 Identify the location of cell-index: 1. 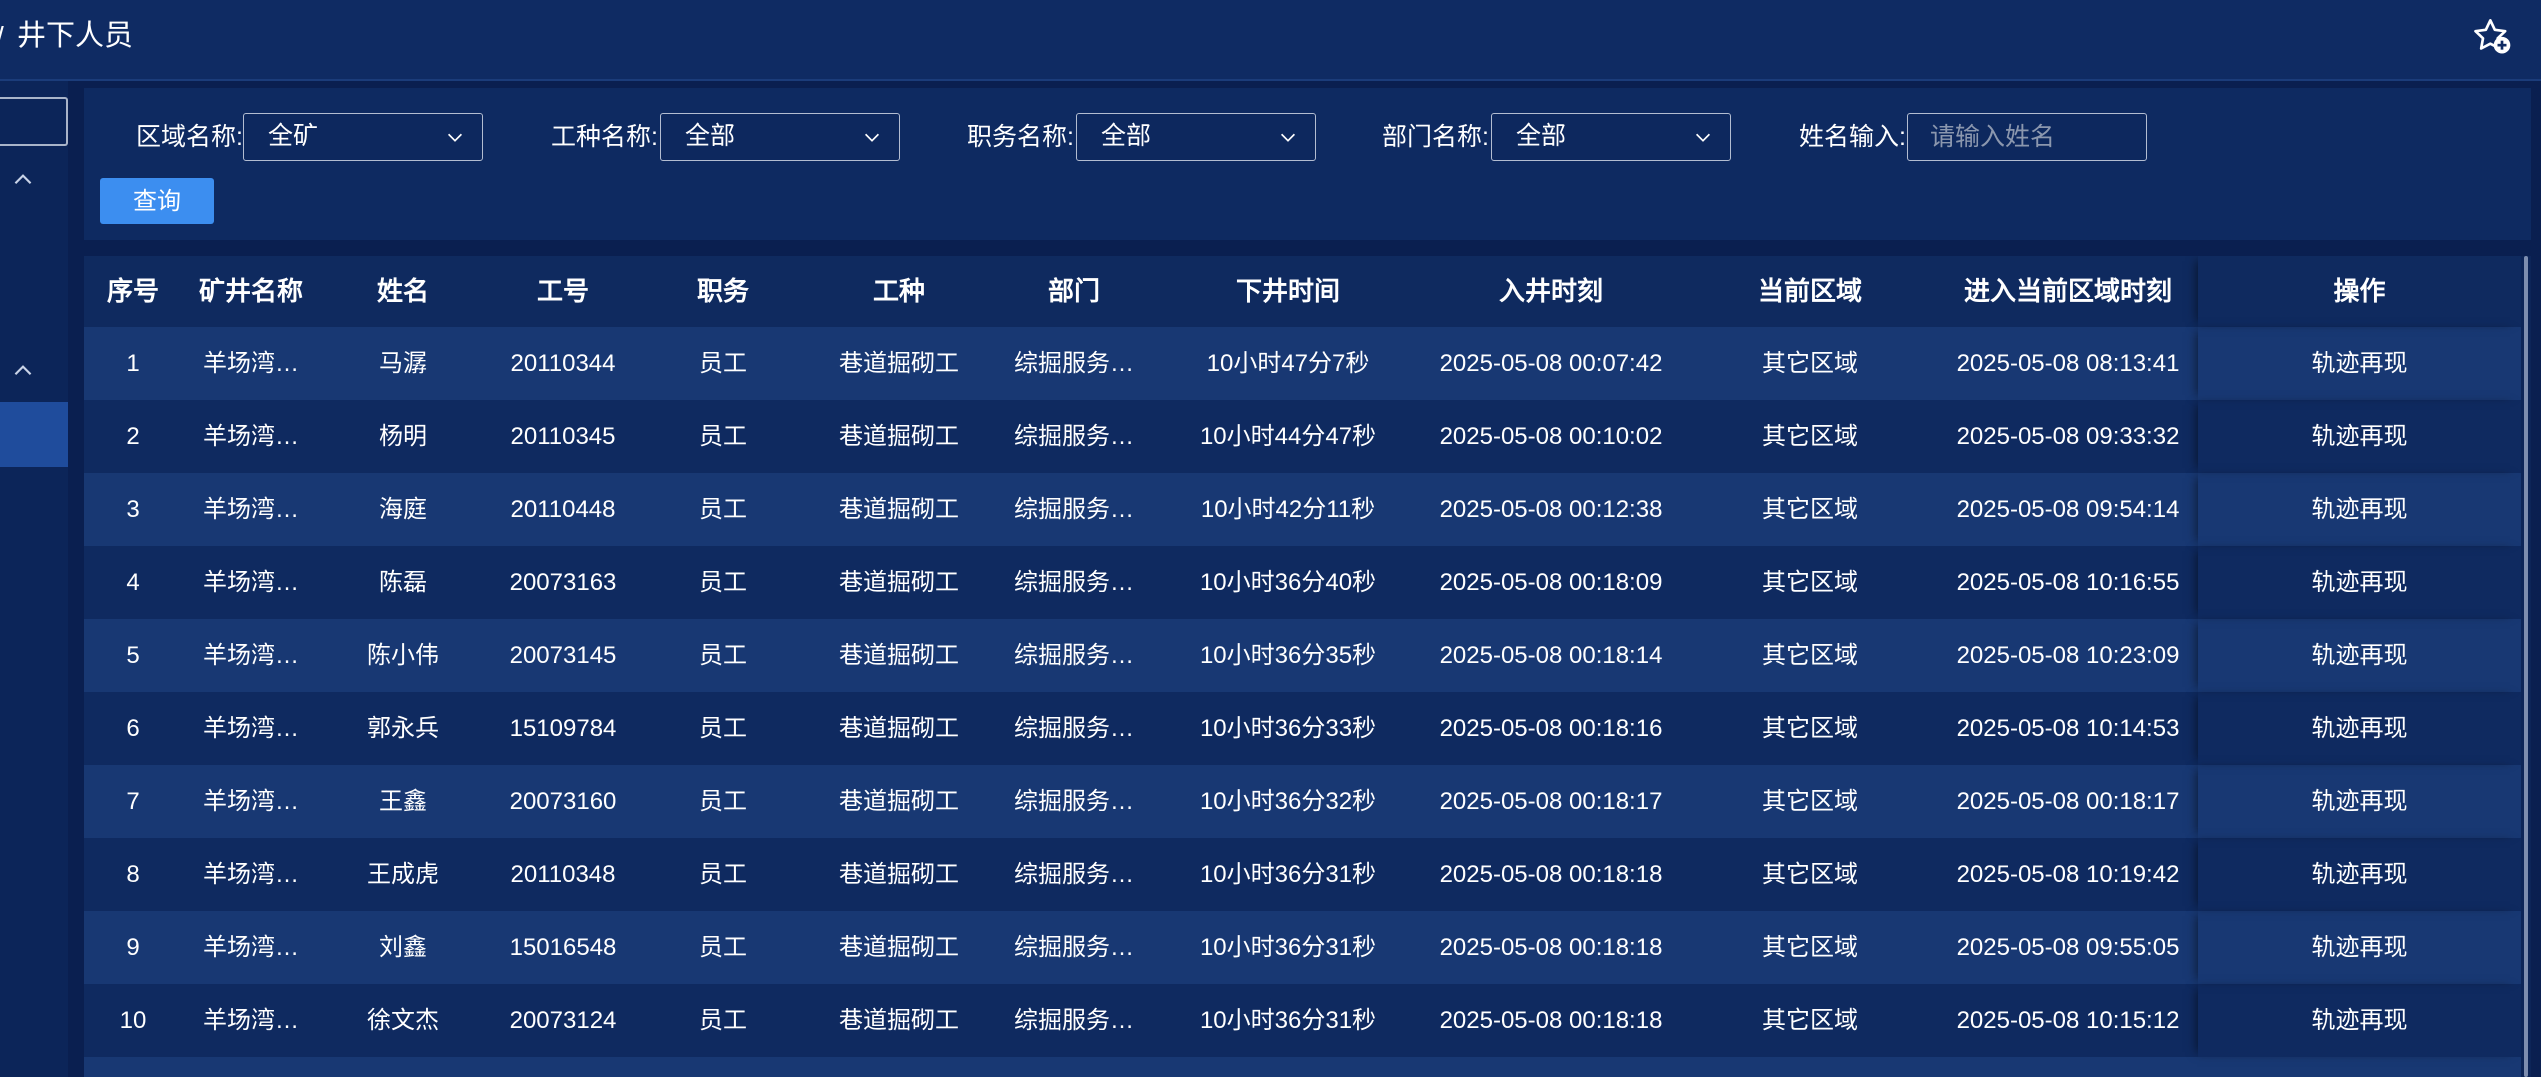
(133, 363).